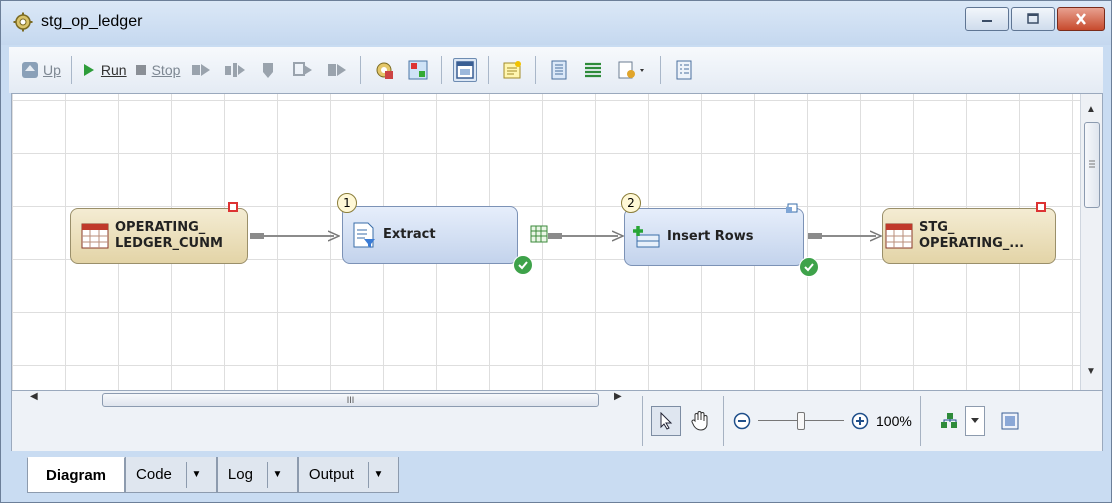 The height and width of the screenshot is (503, 1112). What do you see at coordinates (1010, 421) in the screenshot?
I see `overview-icon` at bounding box center [1010, 421].